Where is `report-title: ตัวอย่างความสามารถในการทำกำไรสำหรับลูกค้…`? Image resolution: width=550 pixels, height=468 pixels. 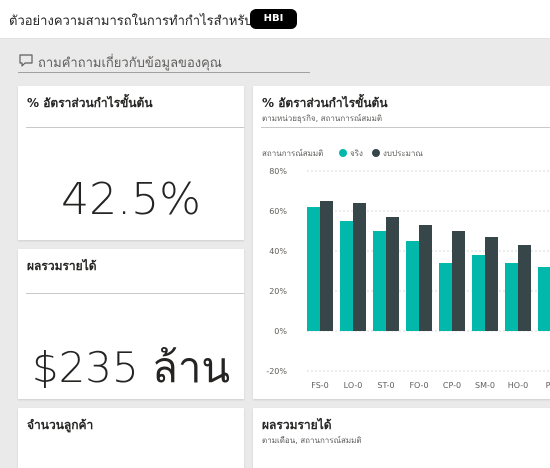
report-title: ตัวอย่างความสามารถในการทำกำไรสำหรับลูกค้… is located at coordinates (147, 21).